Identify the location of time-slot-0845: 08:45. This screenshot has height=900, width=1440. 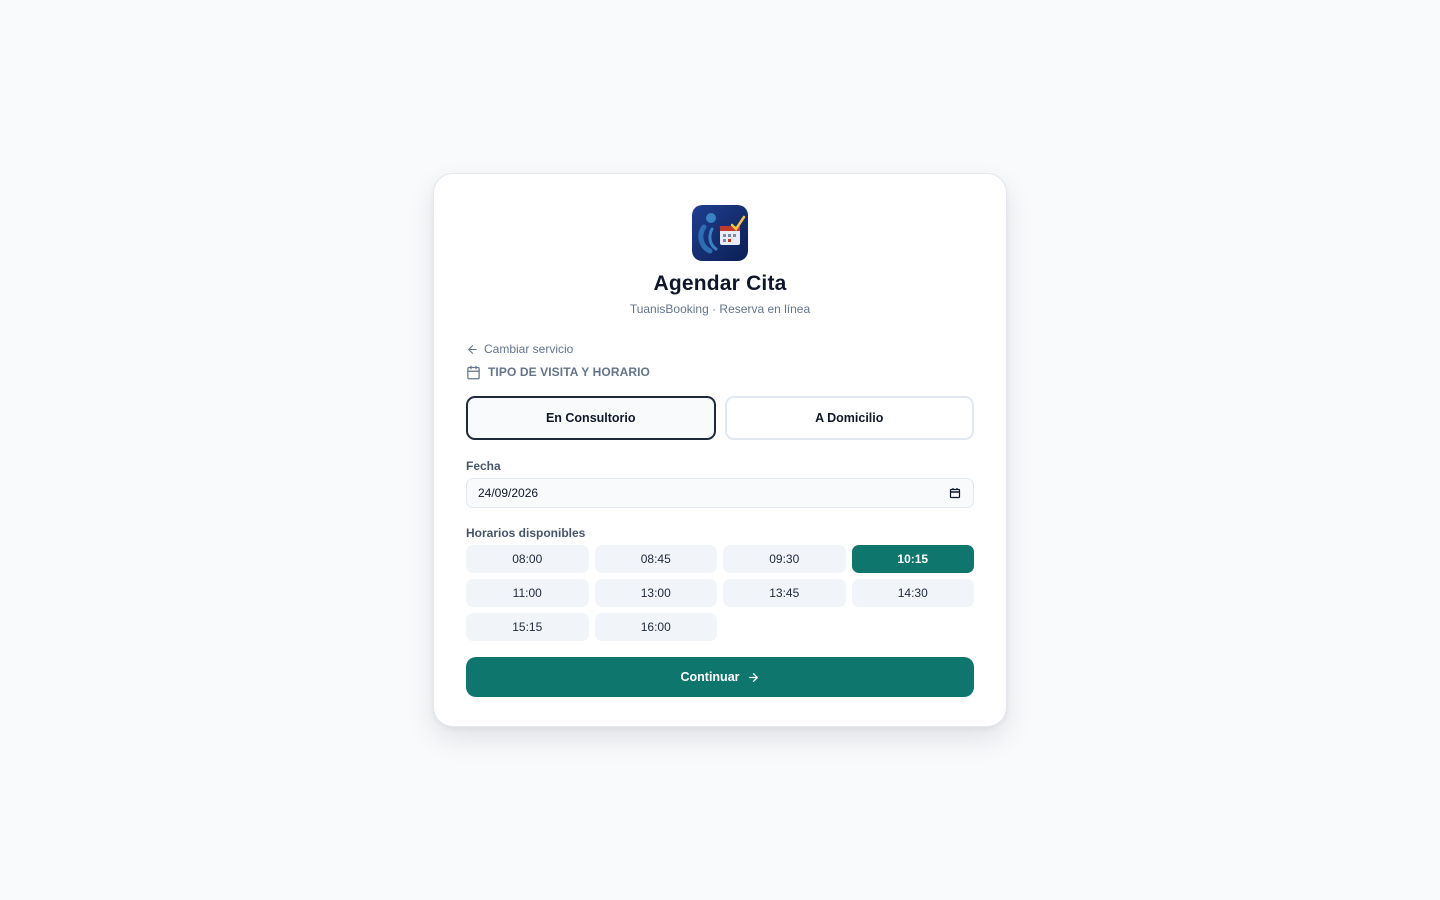
(655, 559).